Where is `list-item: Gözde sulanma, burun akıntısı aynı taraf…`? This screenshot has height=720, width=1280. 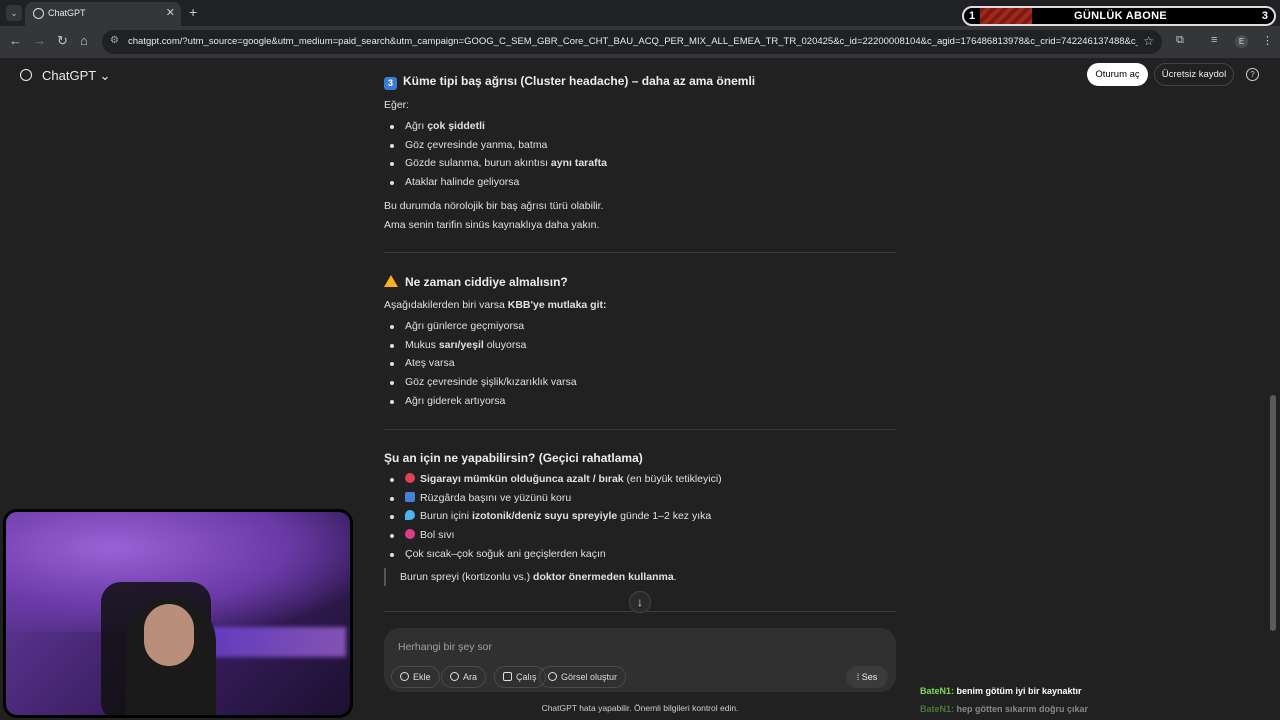 list-item: Gözde sulanma, burun akıntısı aynı taraf… is located at coordinates (495, 166).